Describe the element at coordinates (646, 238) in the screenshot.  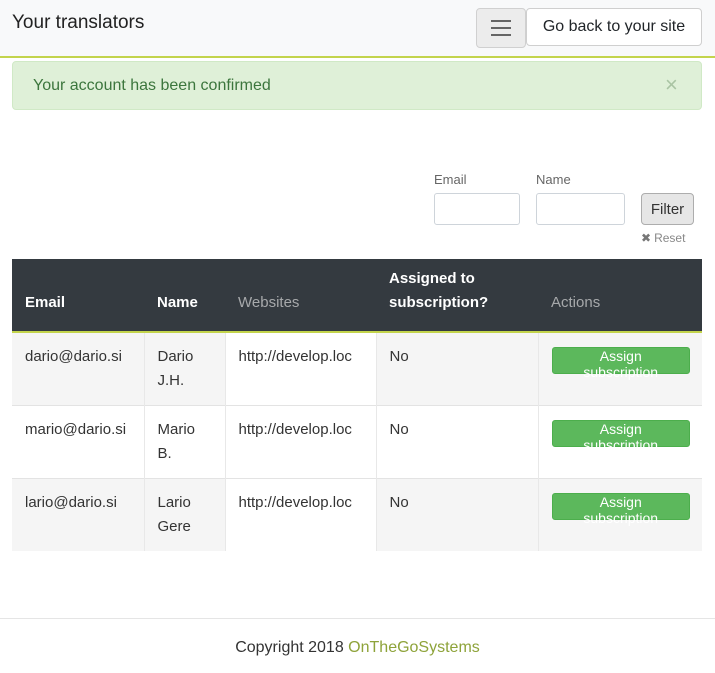
I see `x-icon: ✖` at that location.